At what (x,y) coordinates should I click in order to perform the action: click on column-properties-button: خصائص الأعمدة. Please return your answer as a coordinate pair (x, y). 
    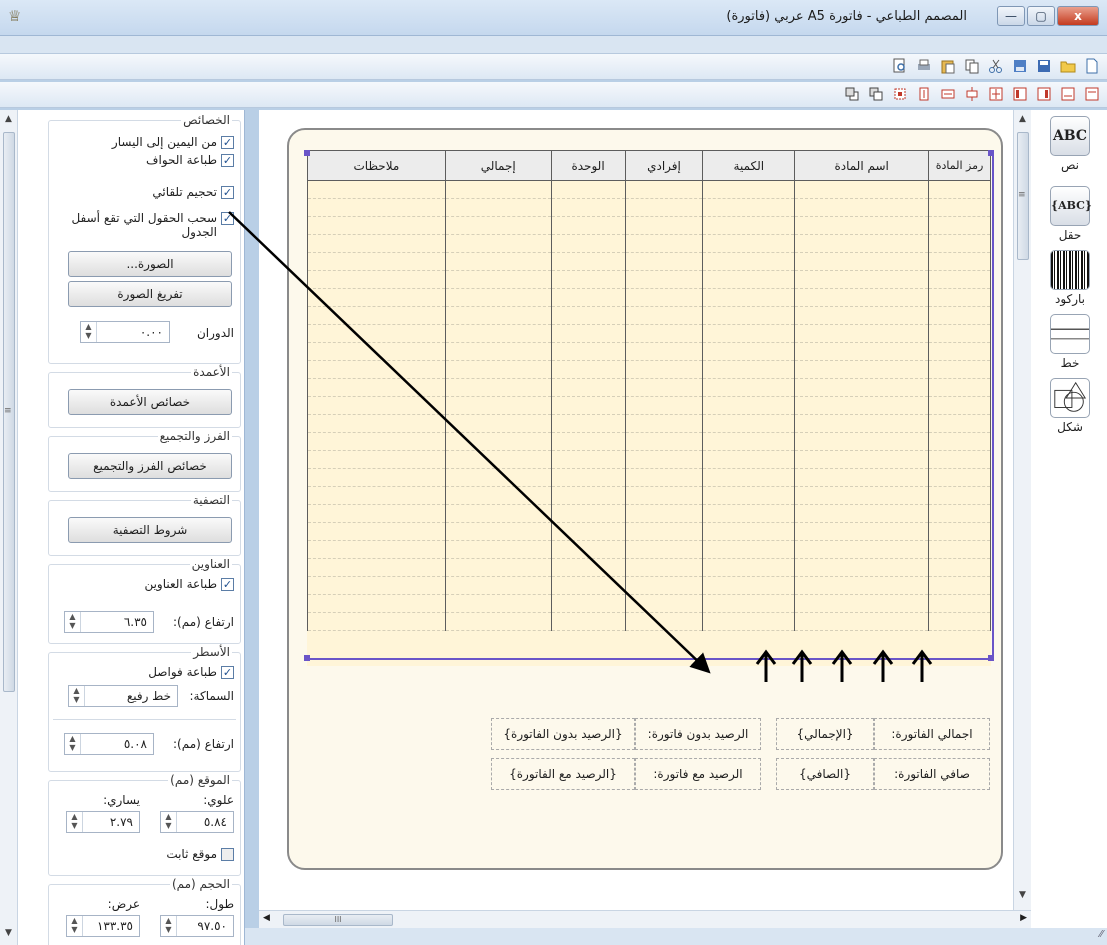
    Looking at the image, I should click on (150, 402).